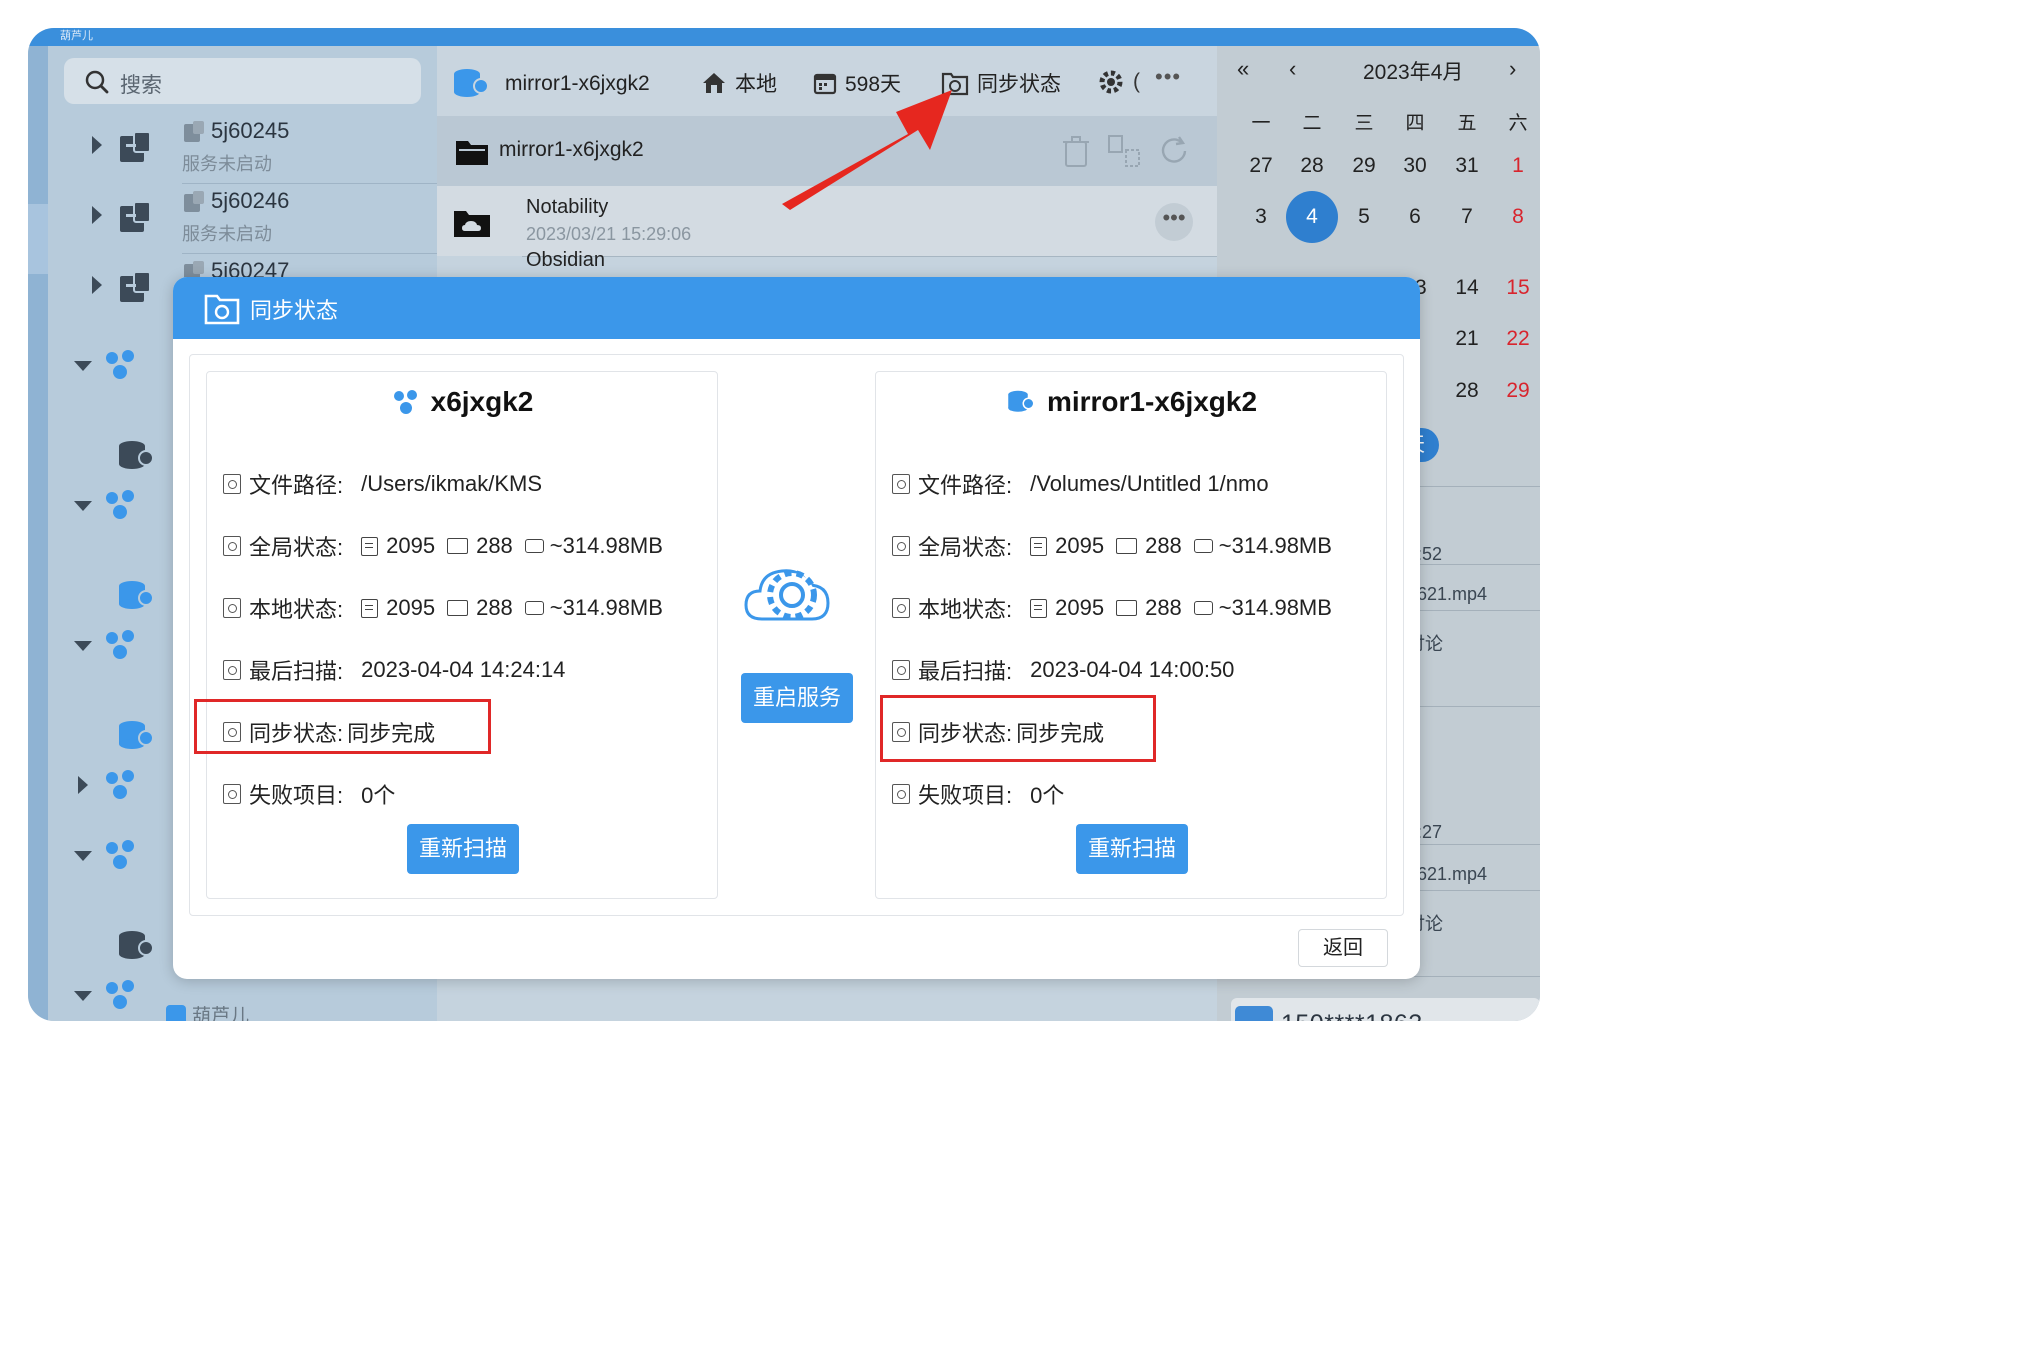 This screenshot has width=2018, height=1350. I want to click on cloud-gear-icon, so click(787, 595).